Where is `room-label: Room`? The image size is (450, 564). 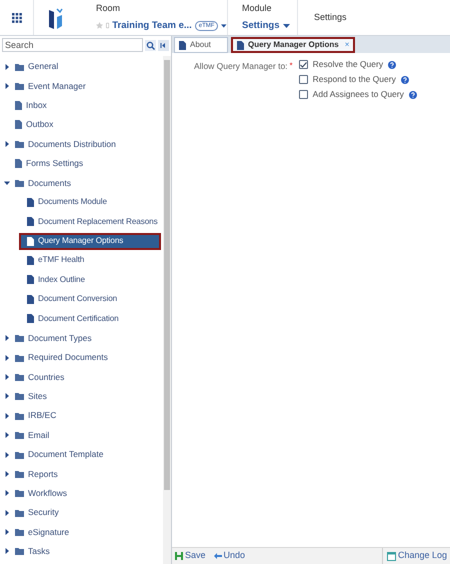 room-label: Room is located at coordinates (109, 9).